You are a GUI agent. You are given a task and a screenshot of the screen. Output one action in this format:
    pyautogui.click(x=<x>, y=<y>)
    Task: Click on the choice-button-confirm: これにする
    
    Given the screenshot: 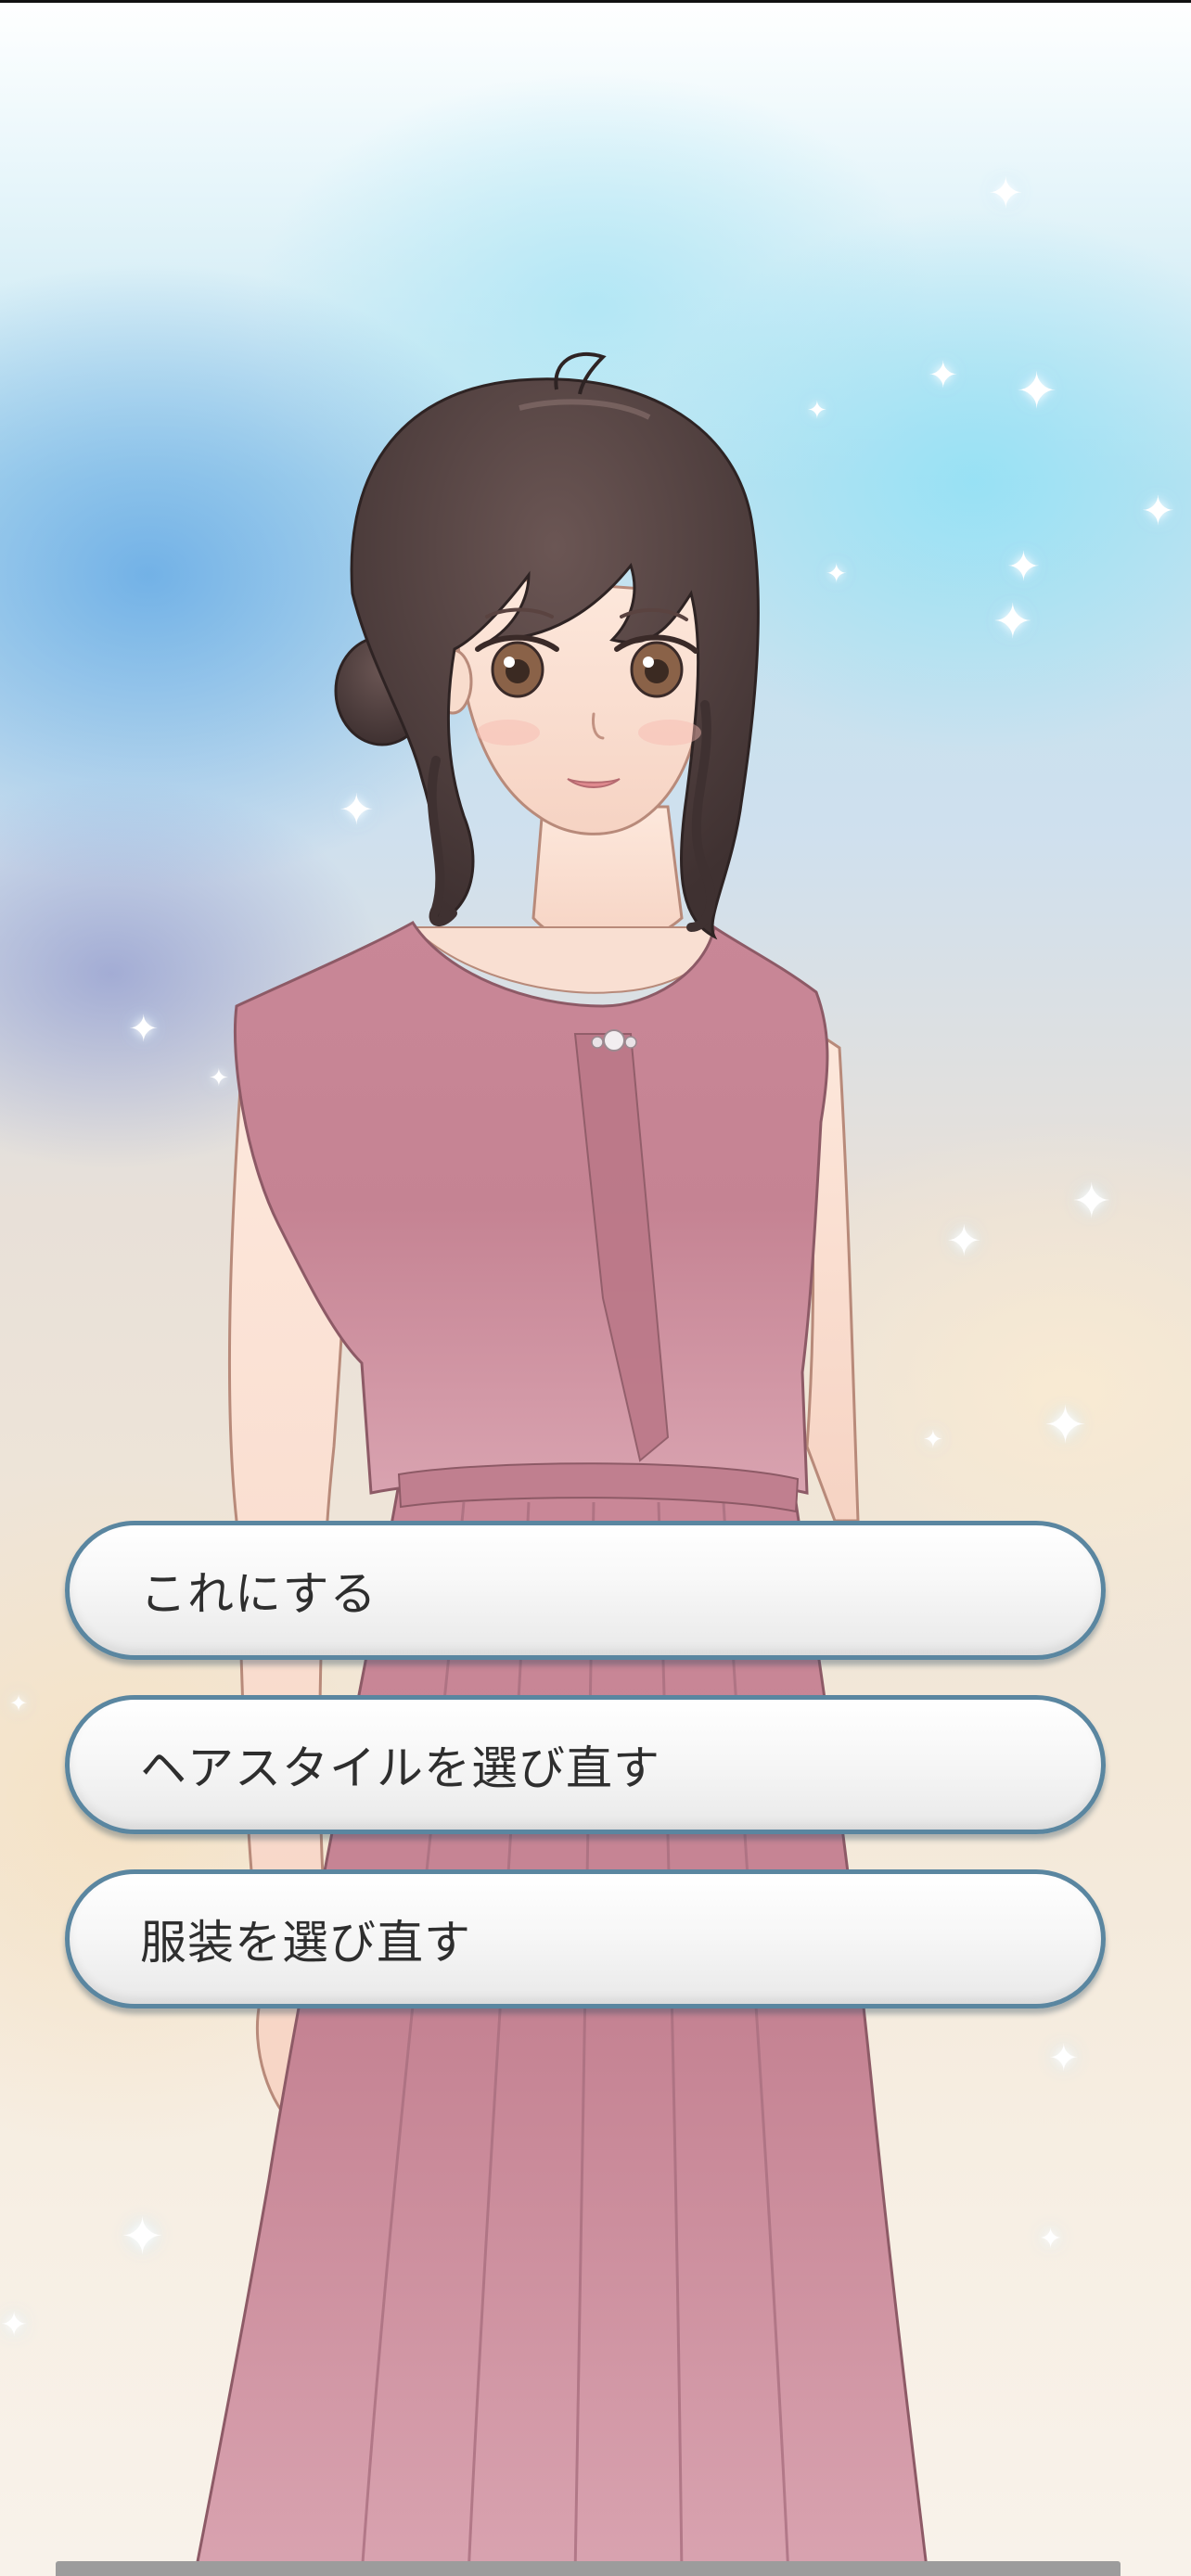 What is the action you would take?
    pyautogui.click(x=585, y=1591)
    